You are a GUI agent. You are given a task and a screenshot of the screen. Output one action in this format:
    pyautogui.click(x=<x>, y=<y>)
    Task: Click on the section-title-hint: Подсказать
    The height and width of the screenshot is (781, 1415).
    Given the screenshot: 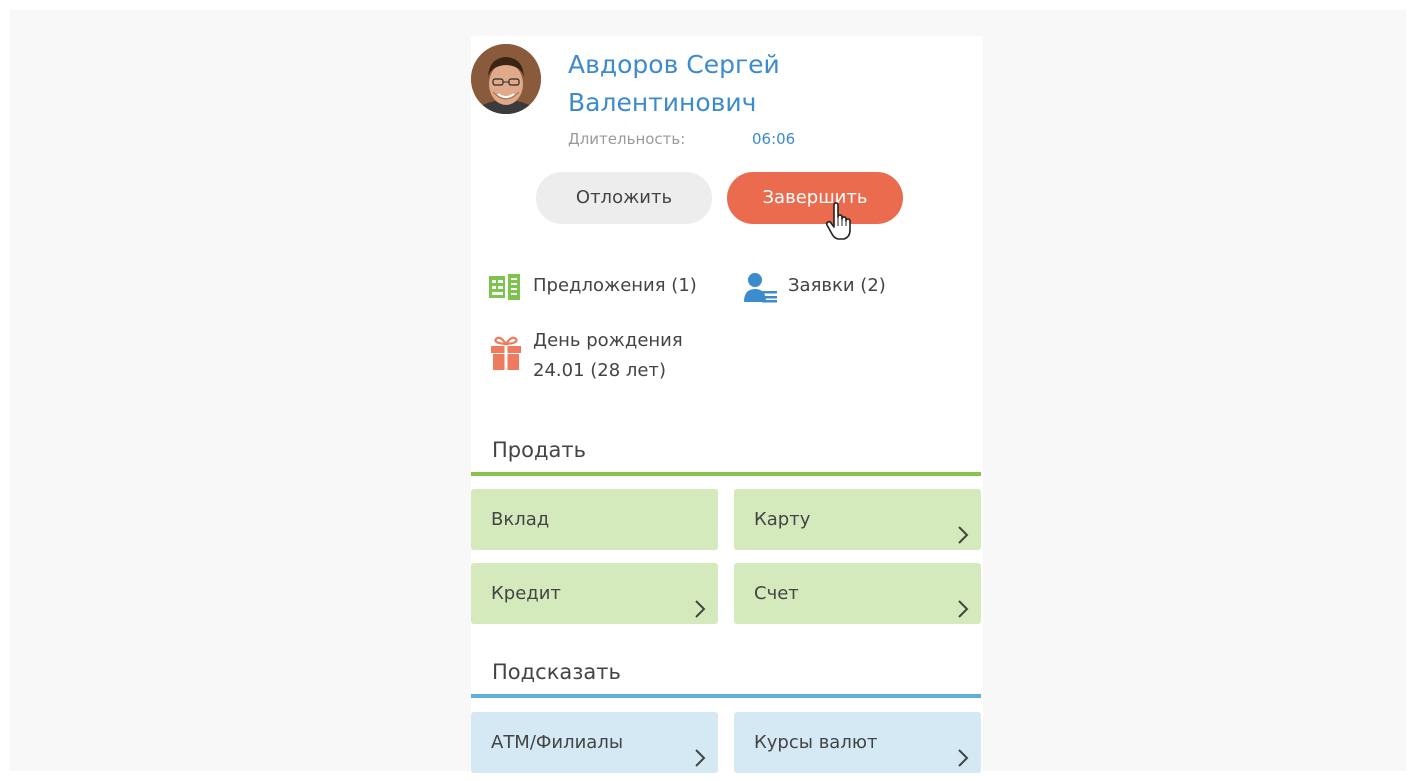 What is the action you would take?
    pyautogui.click(x=556, y=672)
    